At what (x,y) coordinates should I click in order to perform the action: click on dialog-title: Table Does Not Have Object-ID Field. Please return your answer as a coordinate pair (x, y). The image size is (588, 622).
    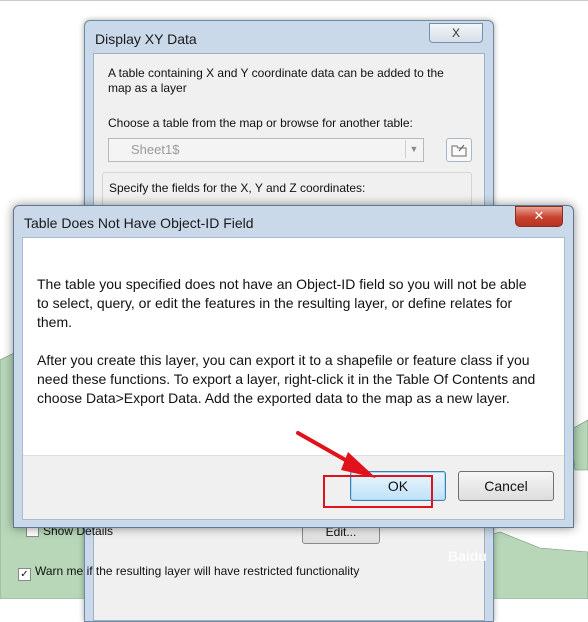
    Looking at the image, I should click on (139, 223).